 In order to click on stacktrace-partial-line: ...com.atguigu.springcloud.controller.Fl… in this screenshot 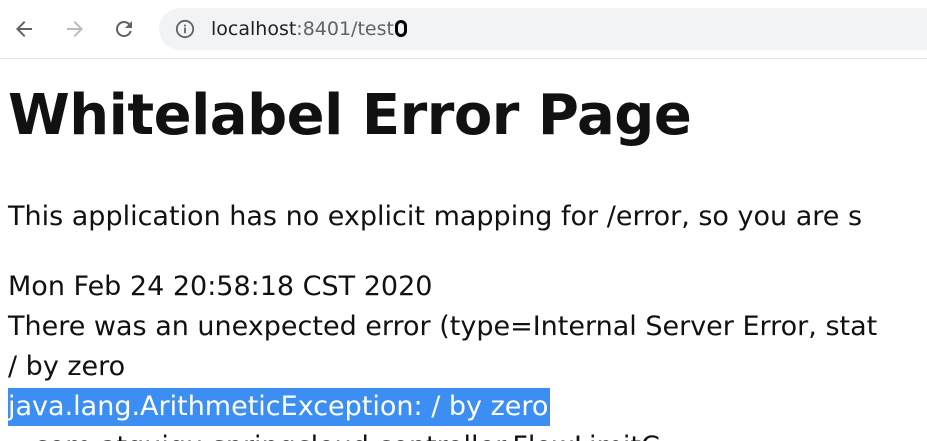, I will do `click(442, 434)`.